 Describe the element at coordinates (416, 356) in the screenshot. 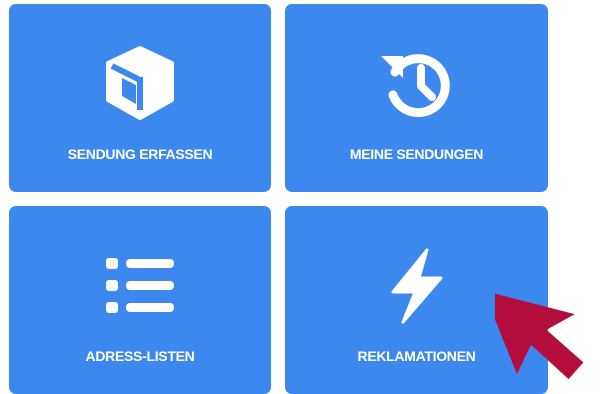

I see `tile-label: REKLAMATIONEN` at that location.